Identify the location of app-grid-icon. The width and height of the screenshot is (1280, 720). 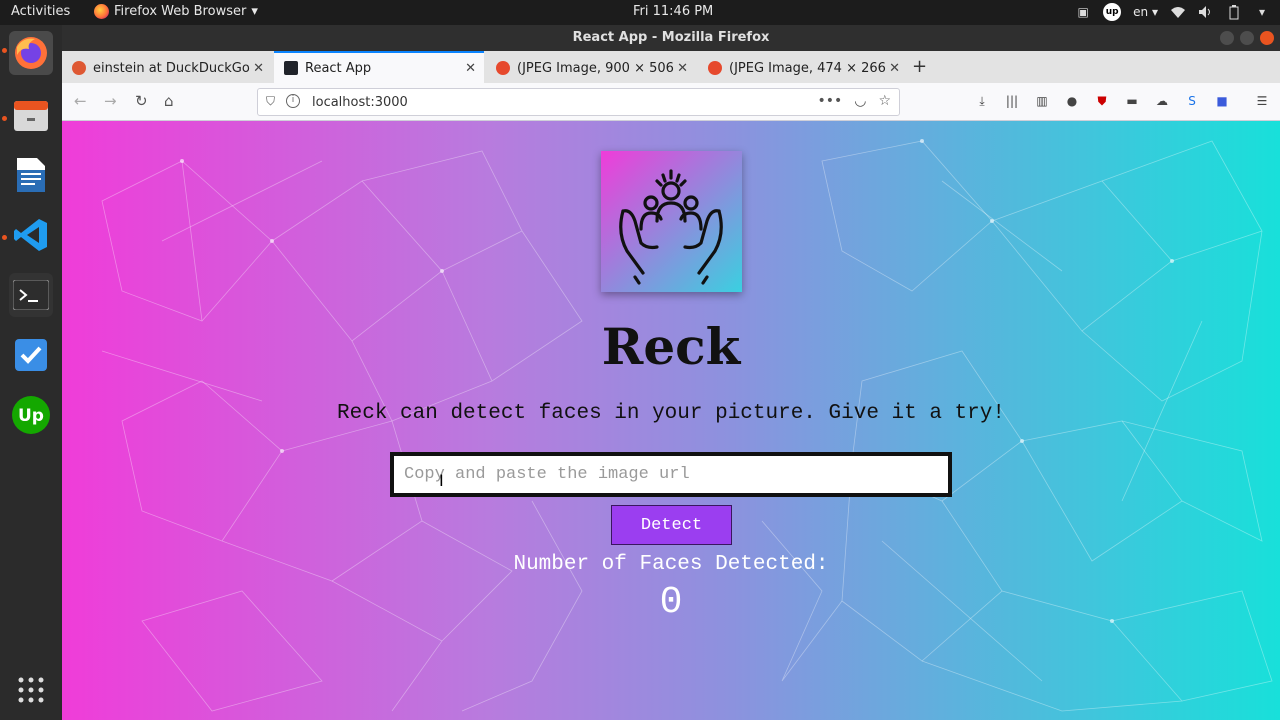
(31, 690).